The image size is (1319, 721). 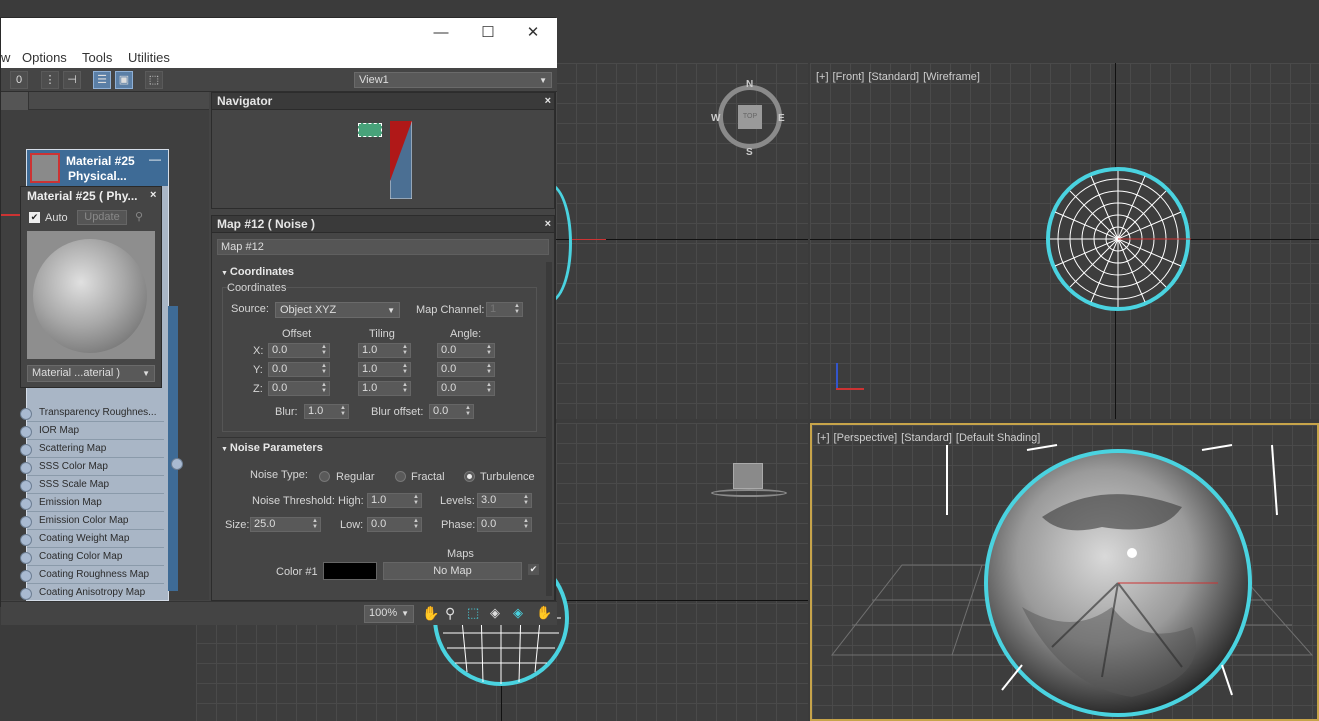 I want to click on list-item: Coating Color Map, so click(x=92, y=557).